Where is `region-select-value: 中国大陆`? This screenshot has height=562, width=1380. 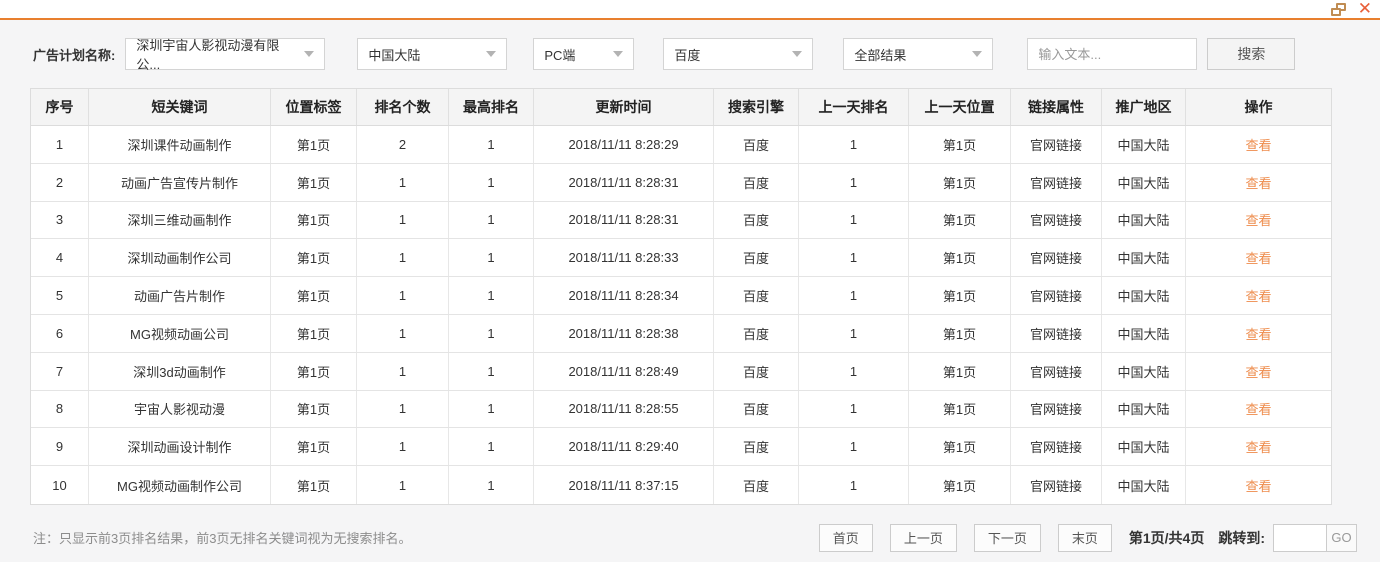 region-select-value: 中国大陆 is located at coordinates (394, 55).